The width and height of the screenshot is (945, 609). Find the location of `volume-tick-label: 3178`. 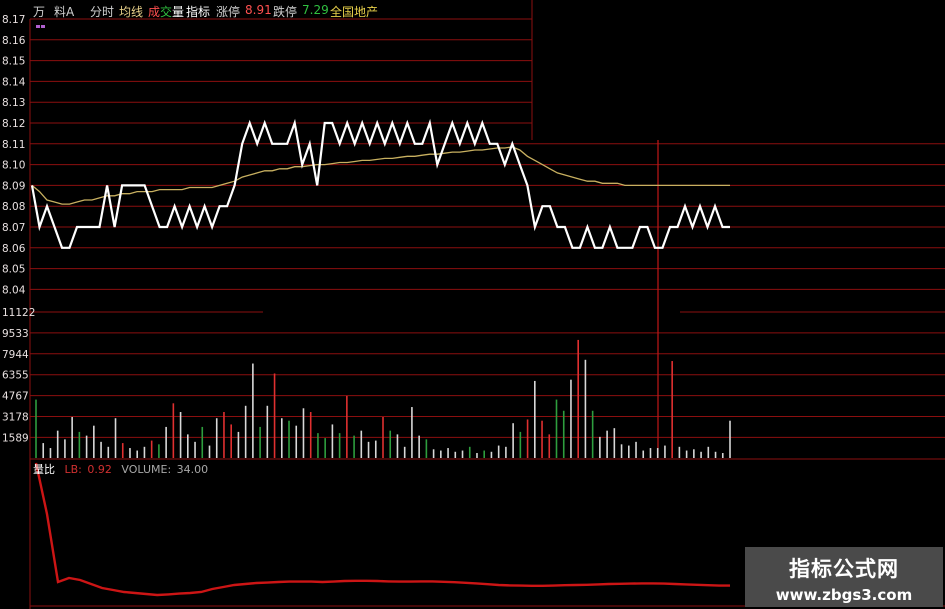

volume-tick-label: 3178 is located at coordinates (15, 418).